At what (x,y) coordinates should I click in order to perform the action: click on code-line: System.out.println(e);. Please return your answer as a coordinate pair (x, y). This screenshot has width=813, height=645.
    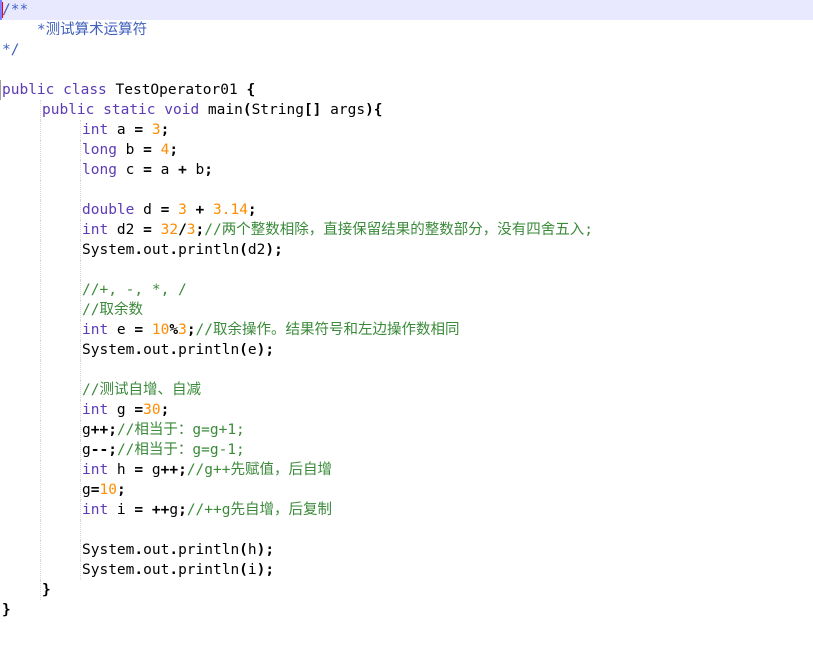
    Looking at the image, I should click on (407, 350).